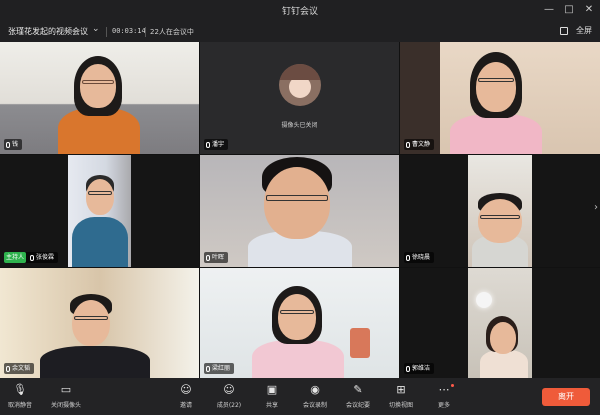 The width and height of the screenshot is (600, 415). I want to click on video-tile: 曹文静, so click(500, 98).